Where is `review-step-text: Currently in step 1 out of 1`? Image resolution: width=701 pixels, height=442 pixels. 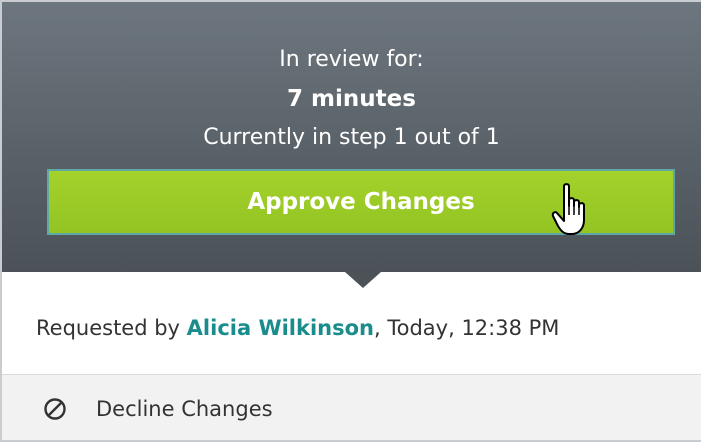
review-step-text: Currently in step 1 out of 1 is located at coordinates (351, 137).